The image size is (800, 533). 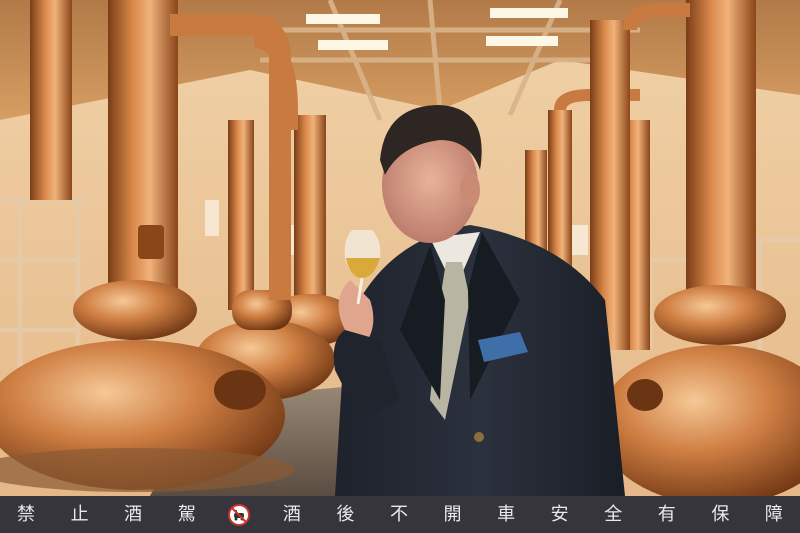 I want to click on banner-char: 駕, so click(x=186, y=514).